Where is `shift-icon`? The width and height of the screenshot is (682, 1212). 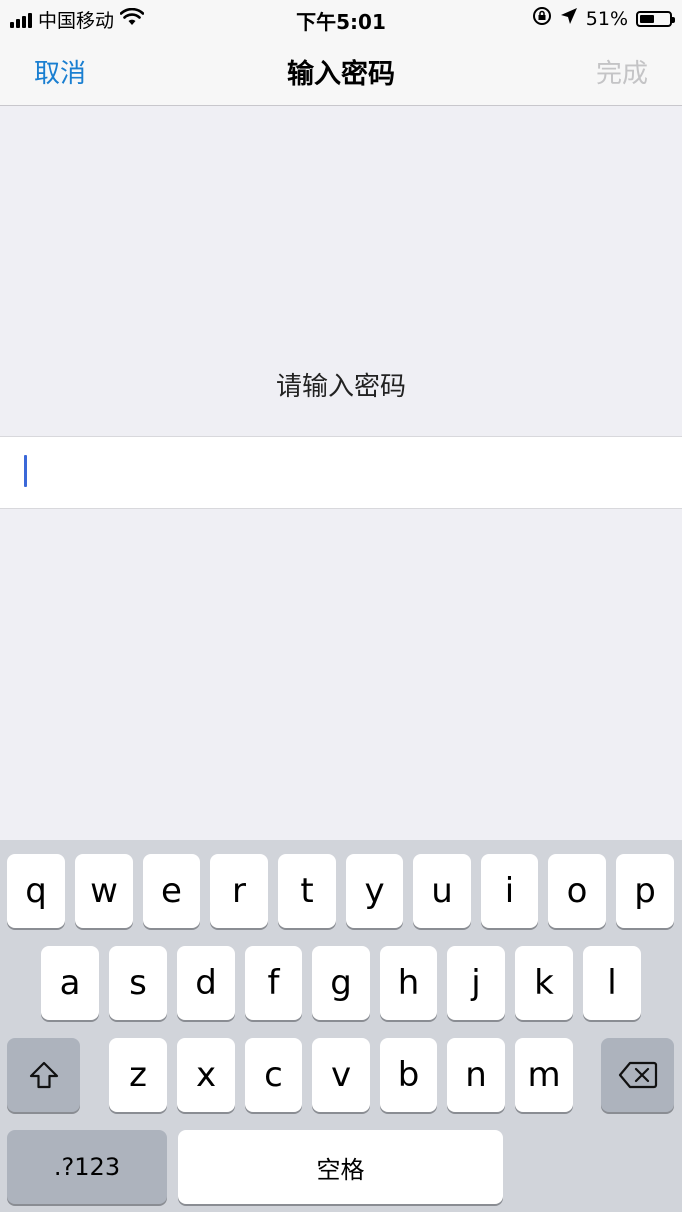
shift-icon is located at coordinates (43, 1075).